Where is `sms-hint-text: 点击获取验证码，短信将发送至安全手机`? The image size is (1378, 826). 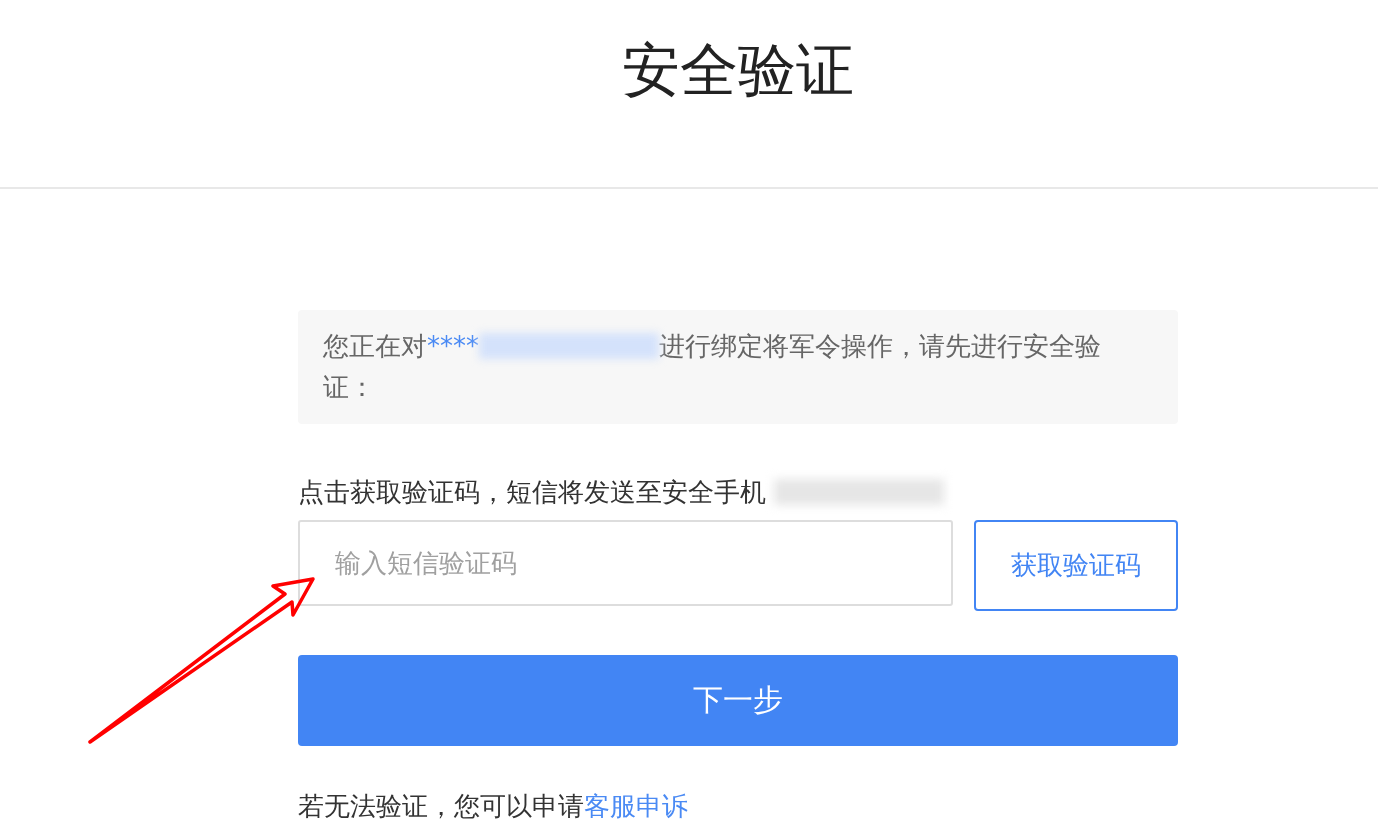
sms-hint-text: 点击获取验证码，短信将发送至安全手机 is located at coordinates (738, 492).